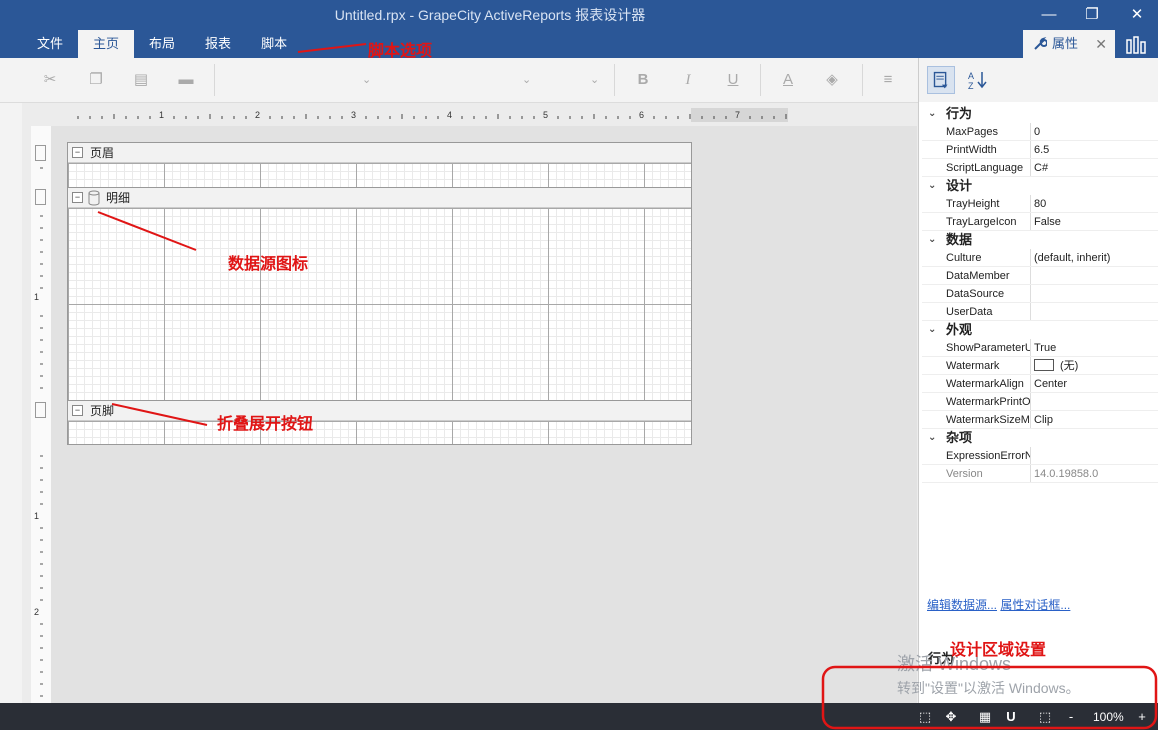 Image resolution: width=1158 pixels, height=730 pixels. I want to click on zoom-level: 100%, so click(1108, 717).